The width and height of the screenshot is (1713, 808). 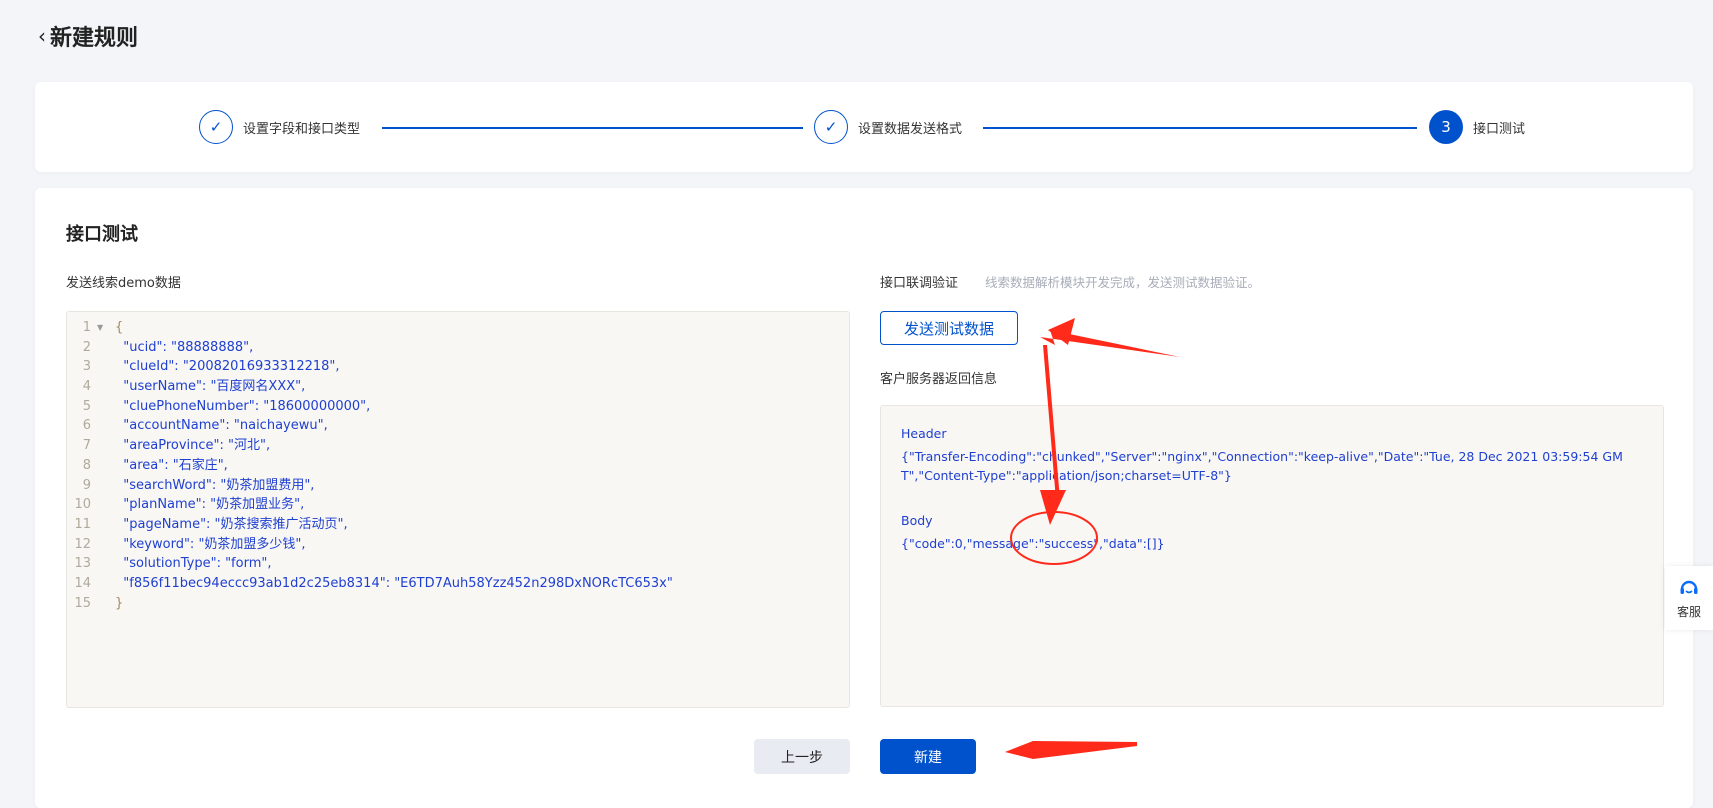 What do you see at coordinates (119, 327) in the screenshot?
I see `code-text: {` at bounding box center [119, 327].